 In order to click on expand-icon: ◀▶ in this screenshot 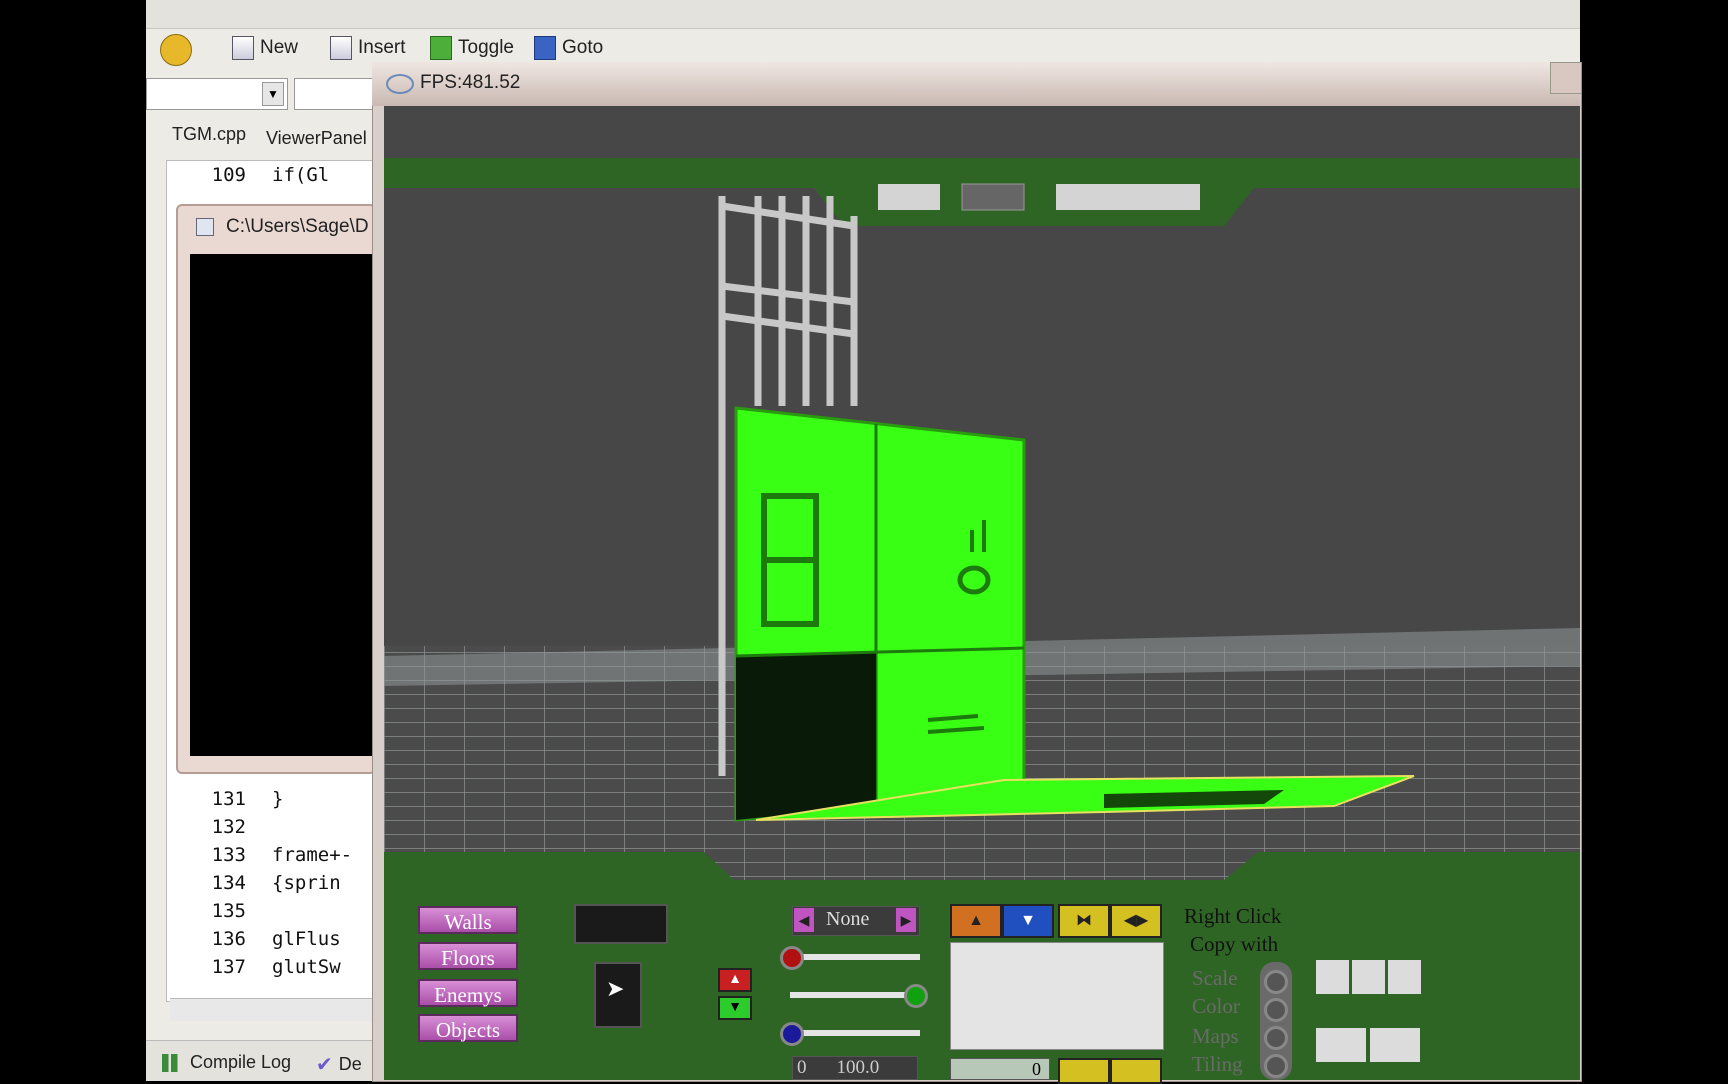, I will do `click(1136, 921)`.